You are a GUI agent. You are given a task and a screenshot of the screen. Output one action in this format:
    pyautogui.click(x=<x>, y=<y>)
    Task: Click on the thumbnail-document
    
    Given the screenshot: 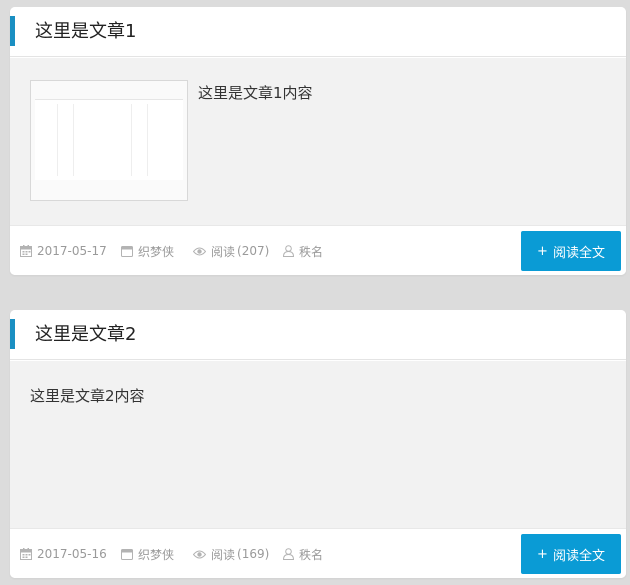 What is the action you would take?
    pyautogui.click(x=109, y=139)
    